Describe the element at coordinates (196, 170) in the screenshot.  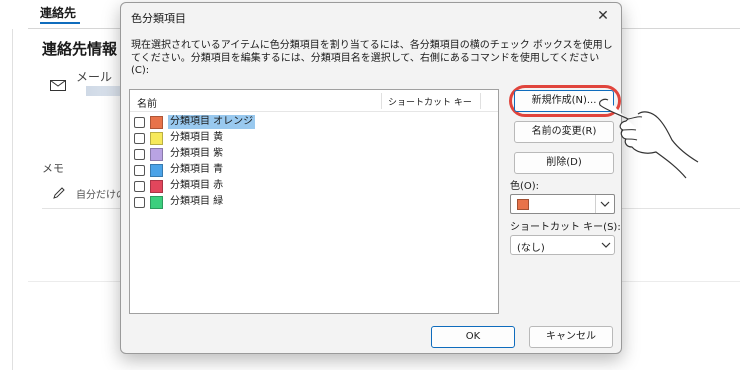
I see `category-label: 分類項目 青` at that location.